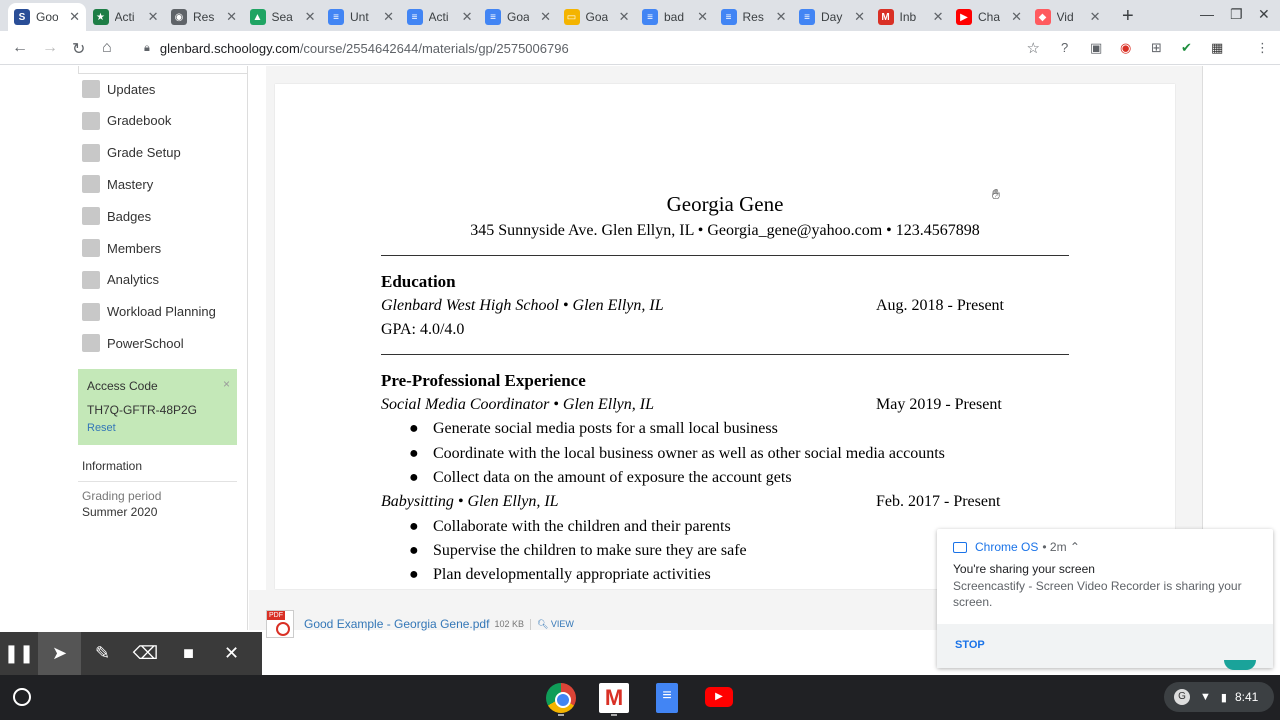 The width and height of the screenshot is (1280, 720). Describe the element at coordinates (518, 17) in the screenshot. I see `browser-tab: ≡ Goa ✕` at that location.